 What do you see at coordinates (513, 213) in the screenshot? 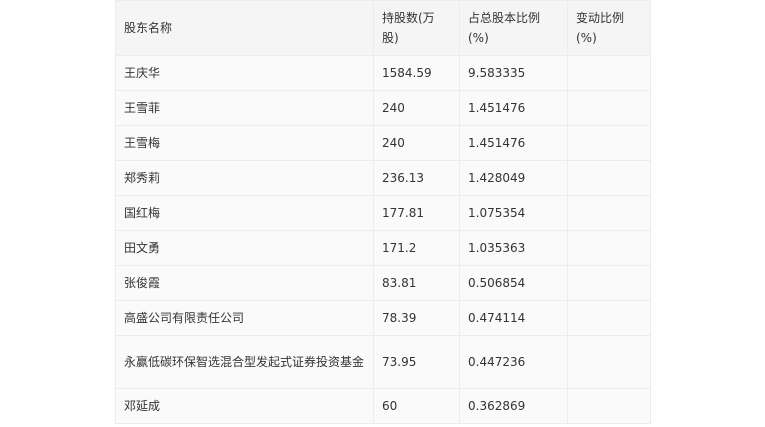
I see `cell-share-ratio: 1.075354` at bounding box center [513, 213].